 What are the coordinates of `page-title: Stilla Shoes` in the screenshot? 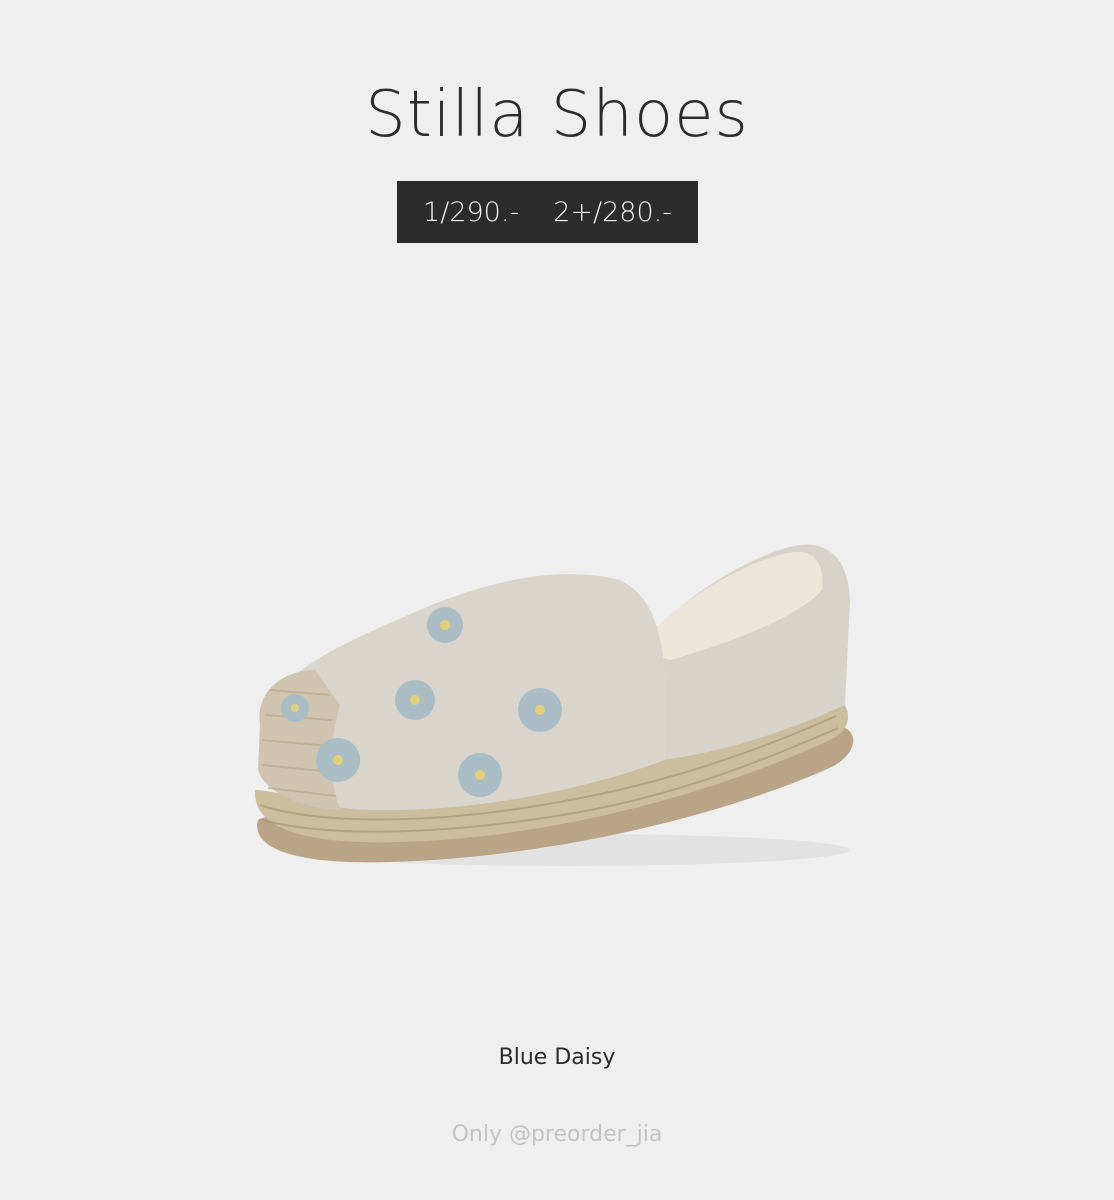 It's located at (557, 115).